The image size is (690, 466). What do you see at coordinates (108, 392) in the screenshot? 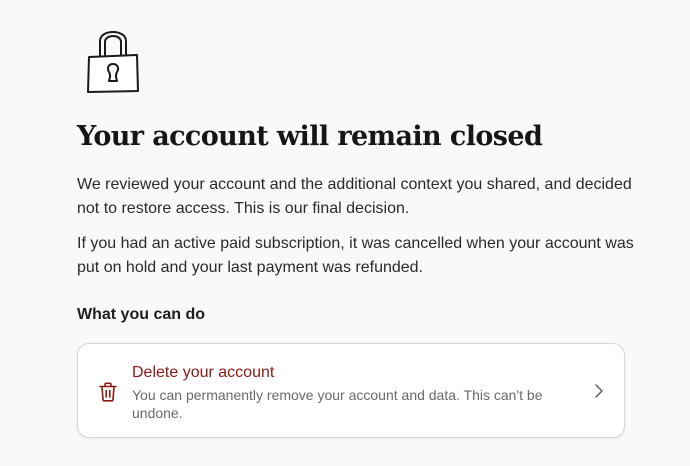
I see `trash-icon` at bounding box center [108, 392].